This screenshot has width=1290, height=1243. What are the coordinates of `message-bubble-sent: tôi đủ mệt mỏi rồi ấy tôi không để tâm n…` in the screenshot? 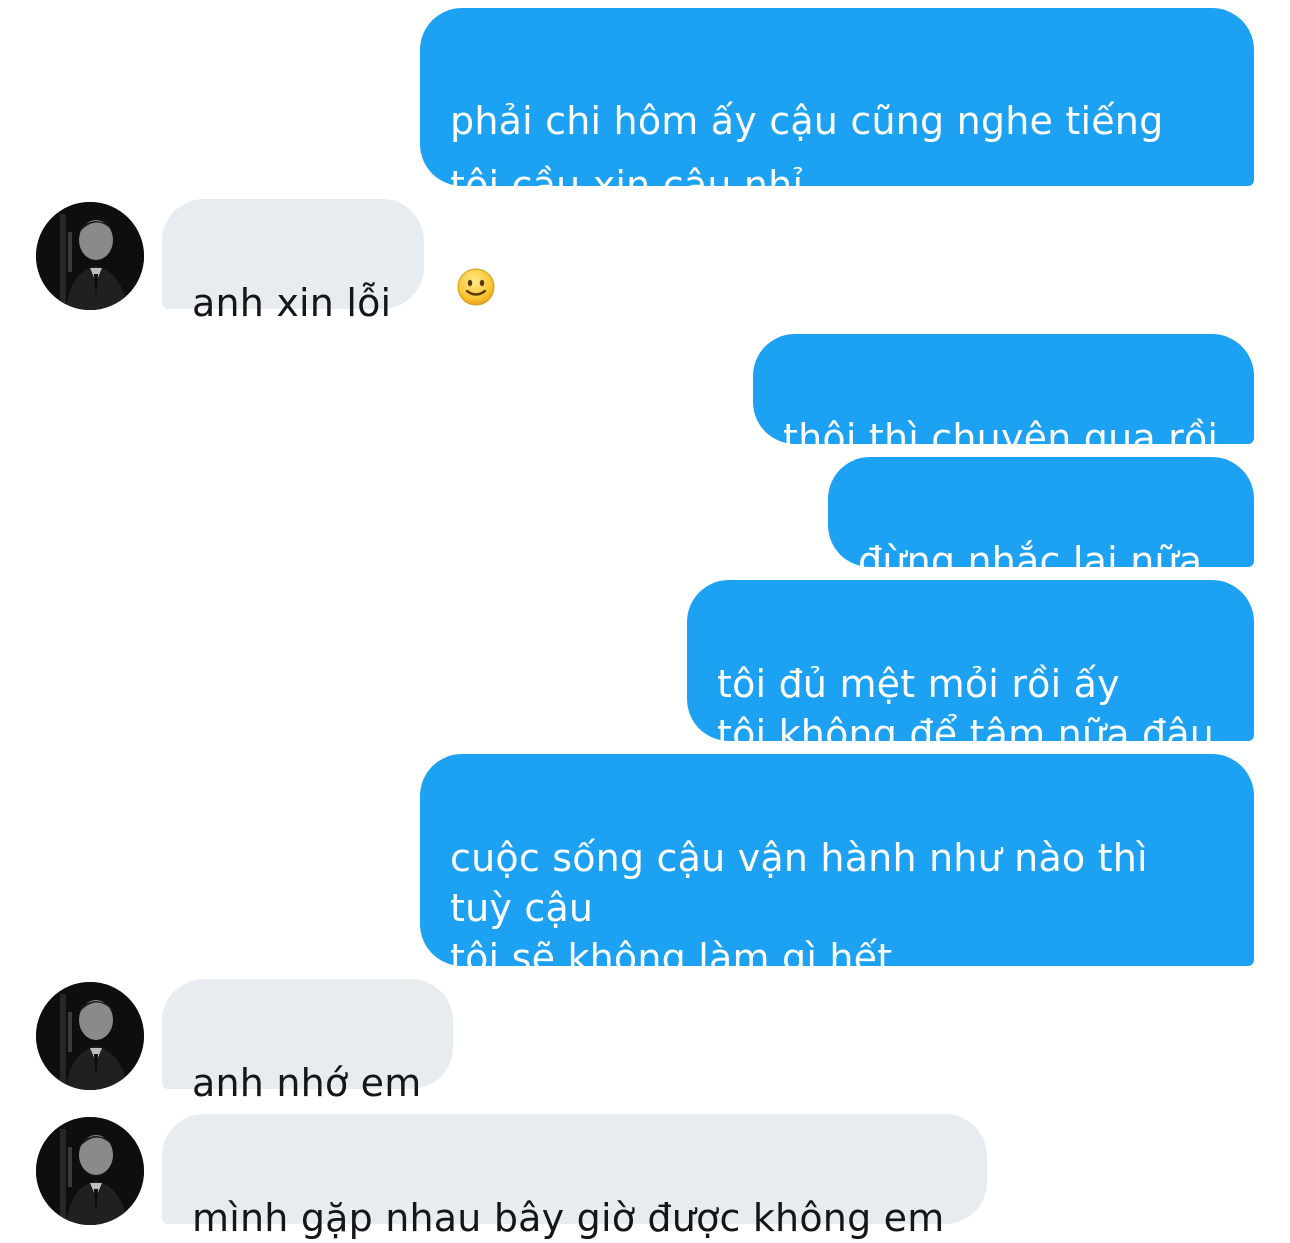 It's located at (970, 668).